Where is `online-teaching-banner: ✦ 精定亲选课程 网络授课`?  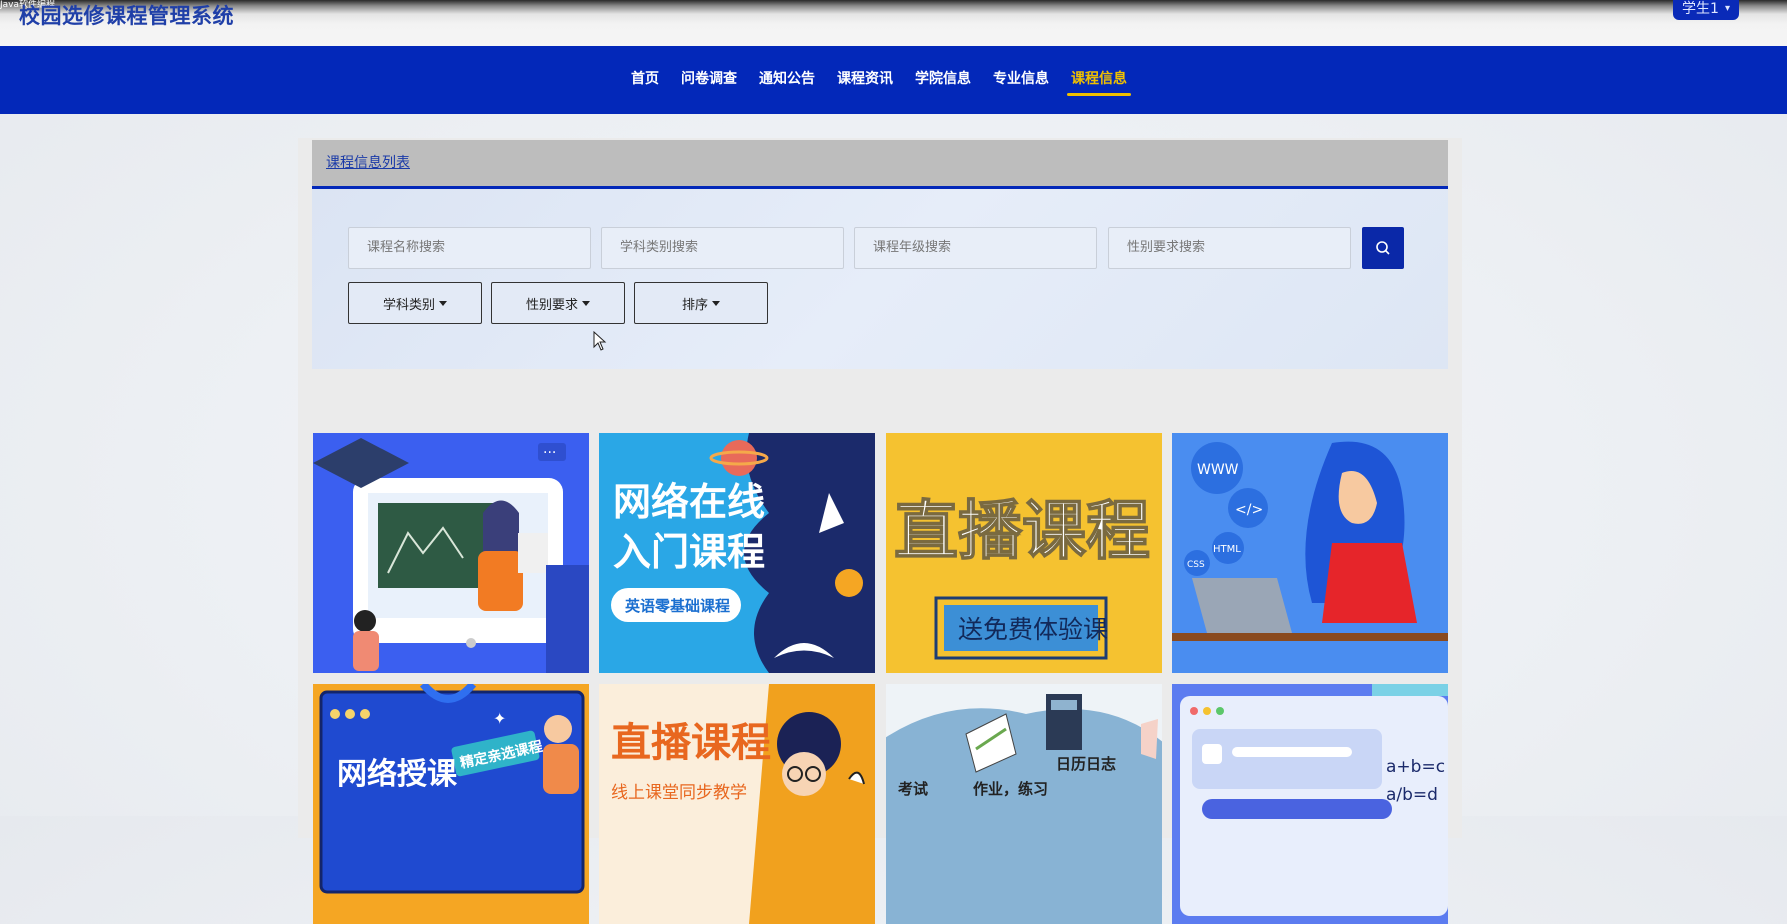 online-teaching-banner: ✦ 精定亲选课程 网络授课 is located at coordinates (451, 804).